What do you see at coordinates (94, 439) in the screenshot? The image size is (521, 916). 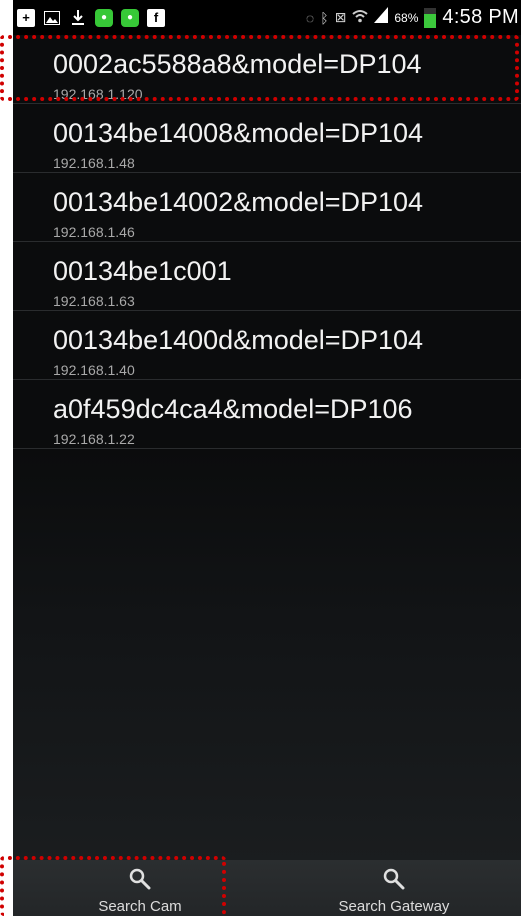 I see `device-ip: 192.168.1.22` at bounding box center [94, 439].